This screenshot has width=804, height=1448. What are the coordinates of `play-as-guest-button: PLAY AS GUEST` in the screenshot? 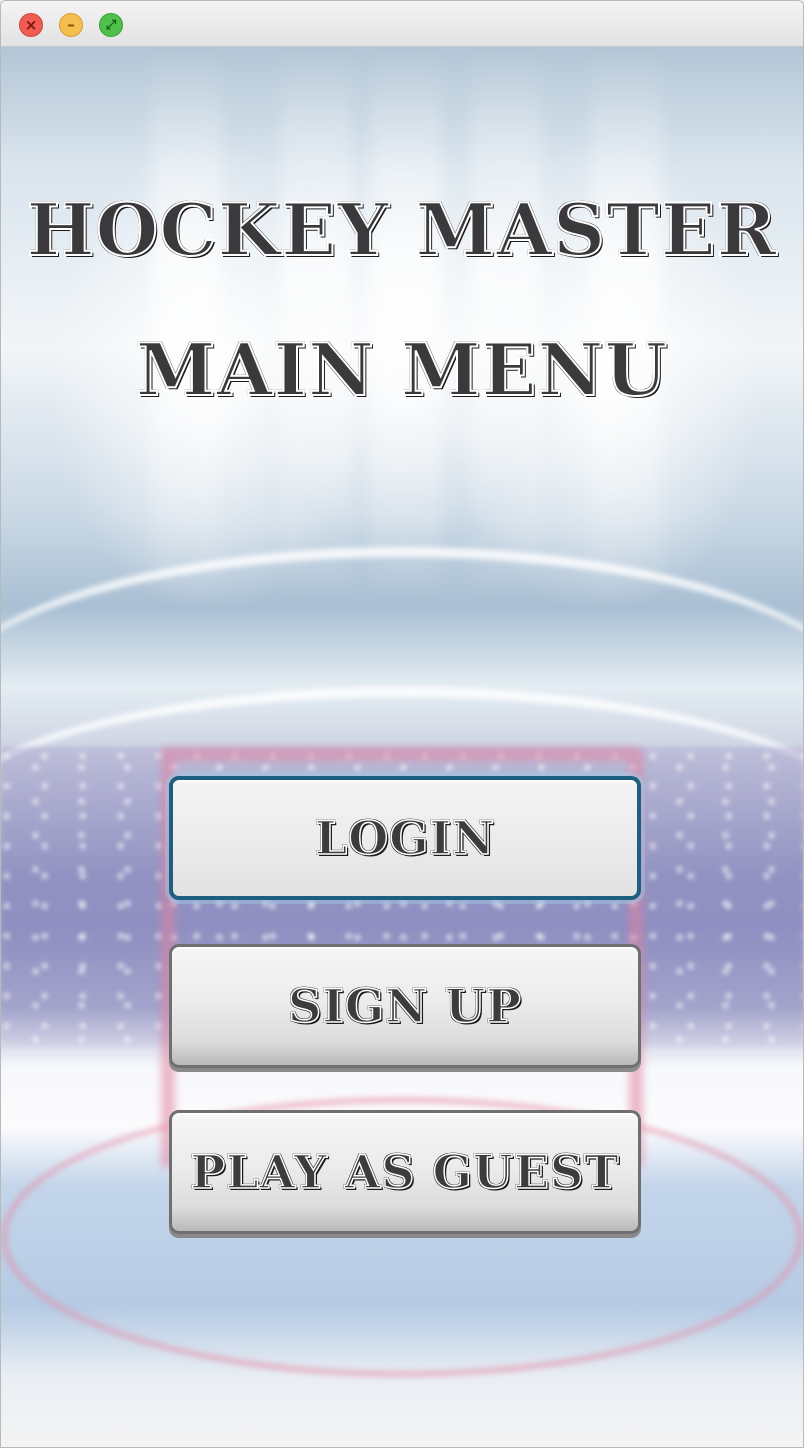 It's located at (405, 1172).